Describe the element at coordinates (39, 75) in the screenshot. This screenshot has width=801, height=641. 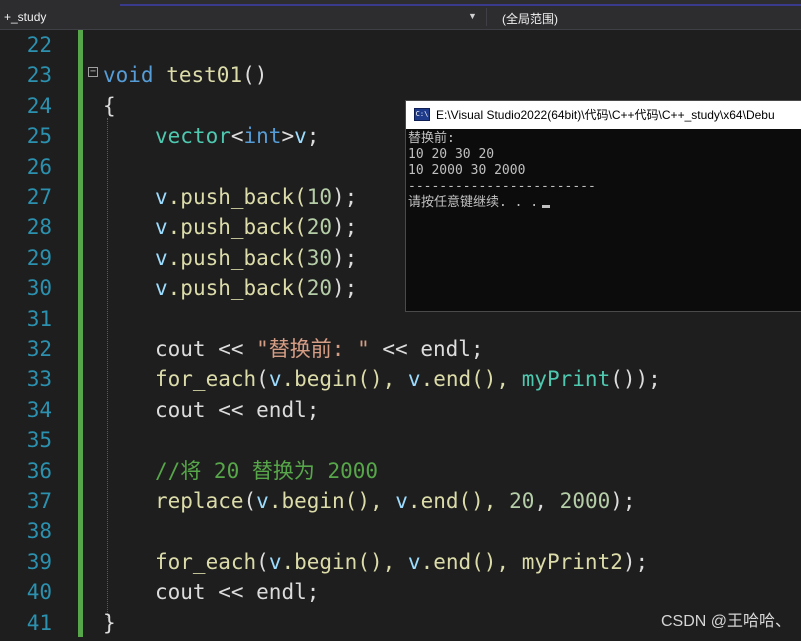
I see `line-number: 23` at that location.